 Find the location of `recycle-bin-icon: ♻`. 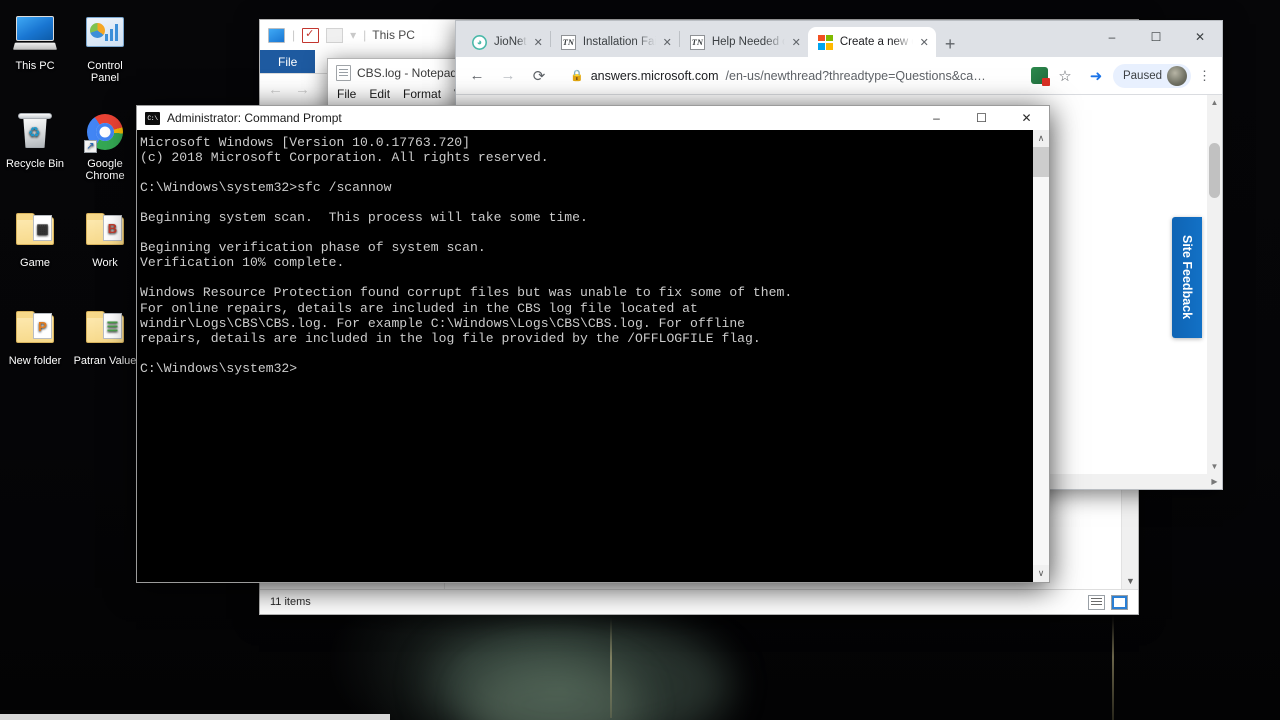

recycle-bin-icon: ♻ is located at coordinates (35, 132).